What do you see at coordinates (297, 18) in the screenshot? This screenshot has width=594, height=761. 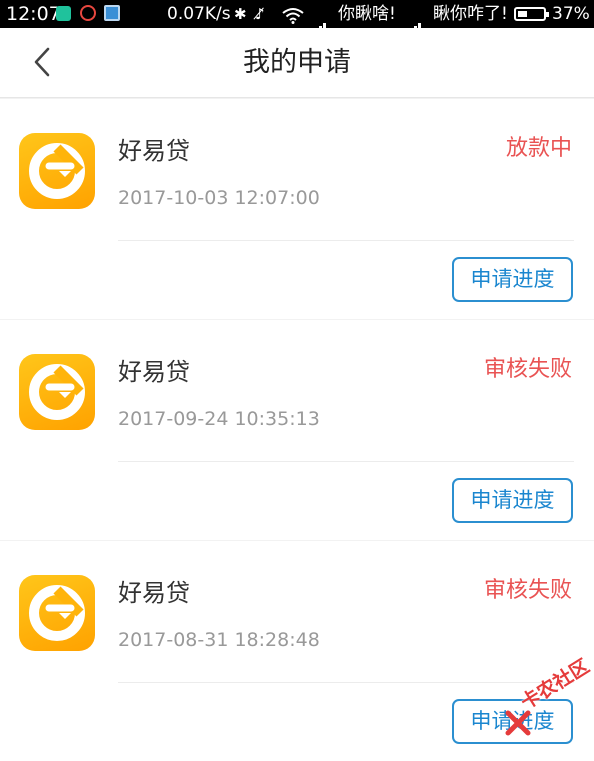 I see `status-bar: 12:07 0.07K/s ✱ ♪̸ 你瞅啥! 瞅你咋了! 37%` at bounding box center [297, 18].